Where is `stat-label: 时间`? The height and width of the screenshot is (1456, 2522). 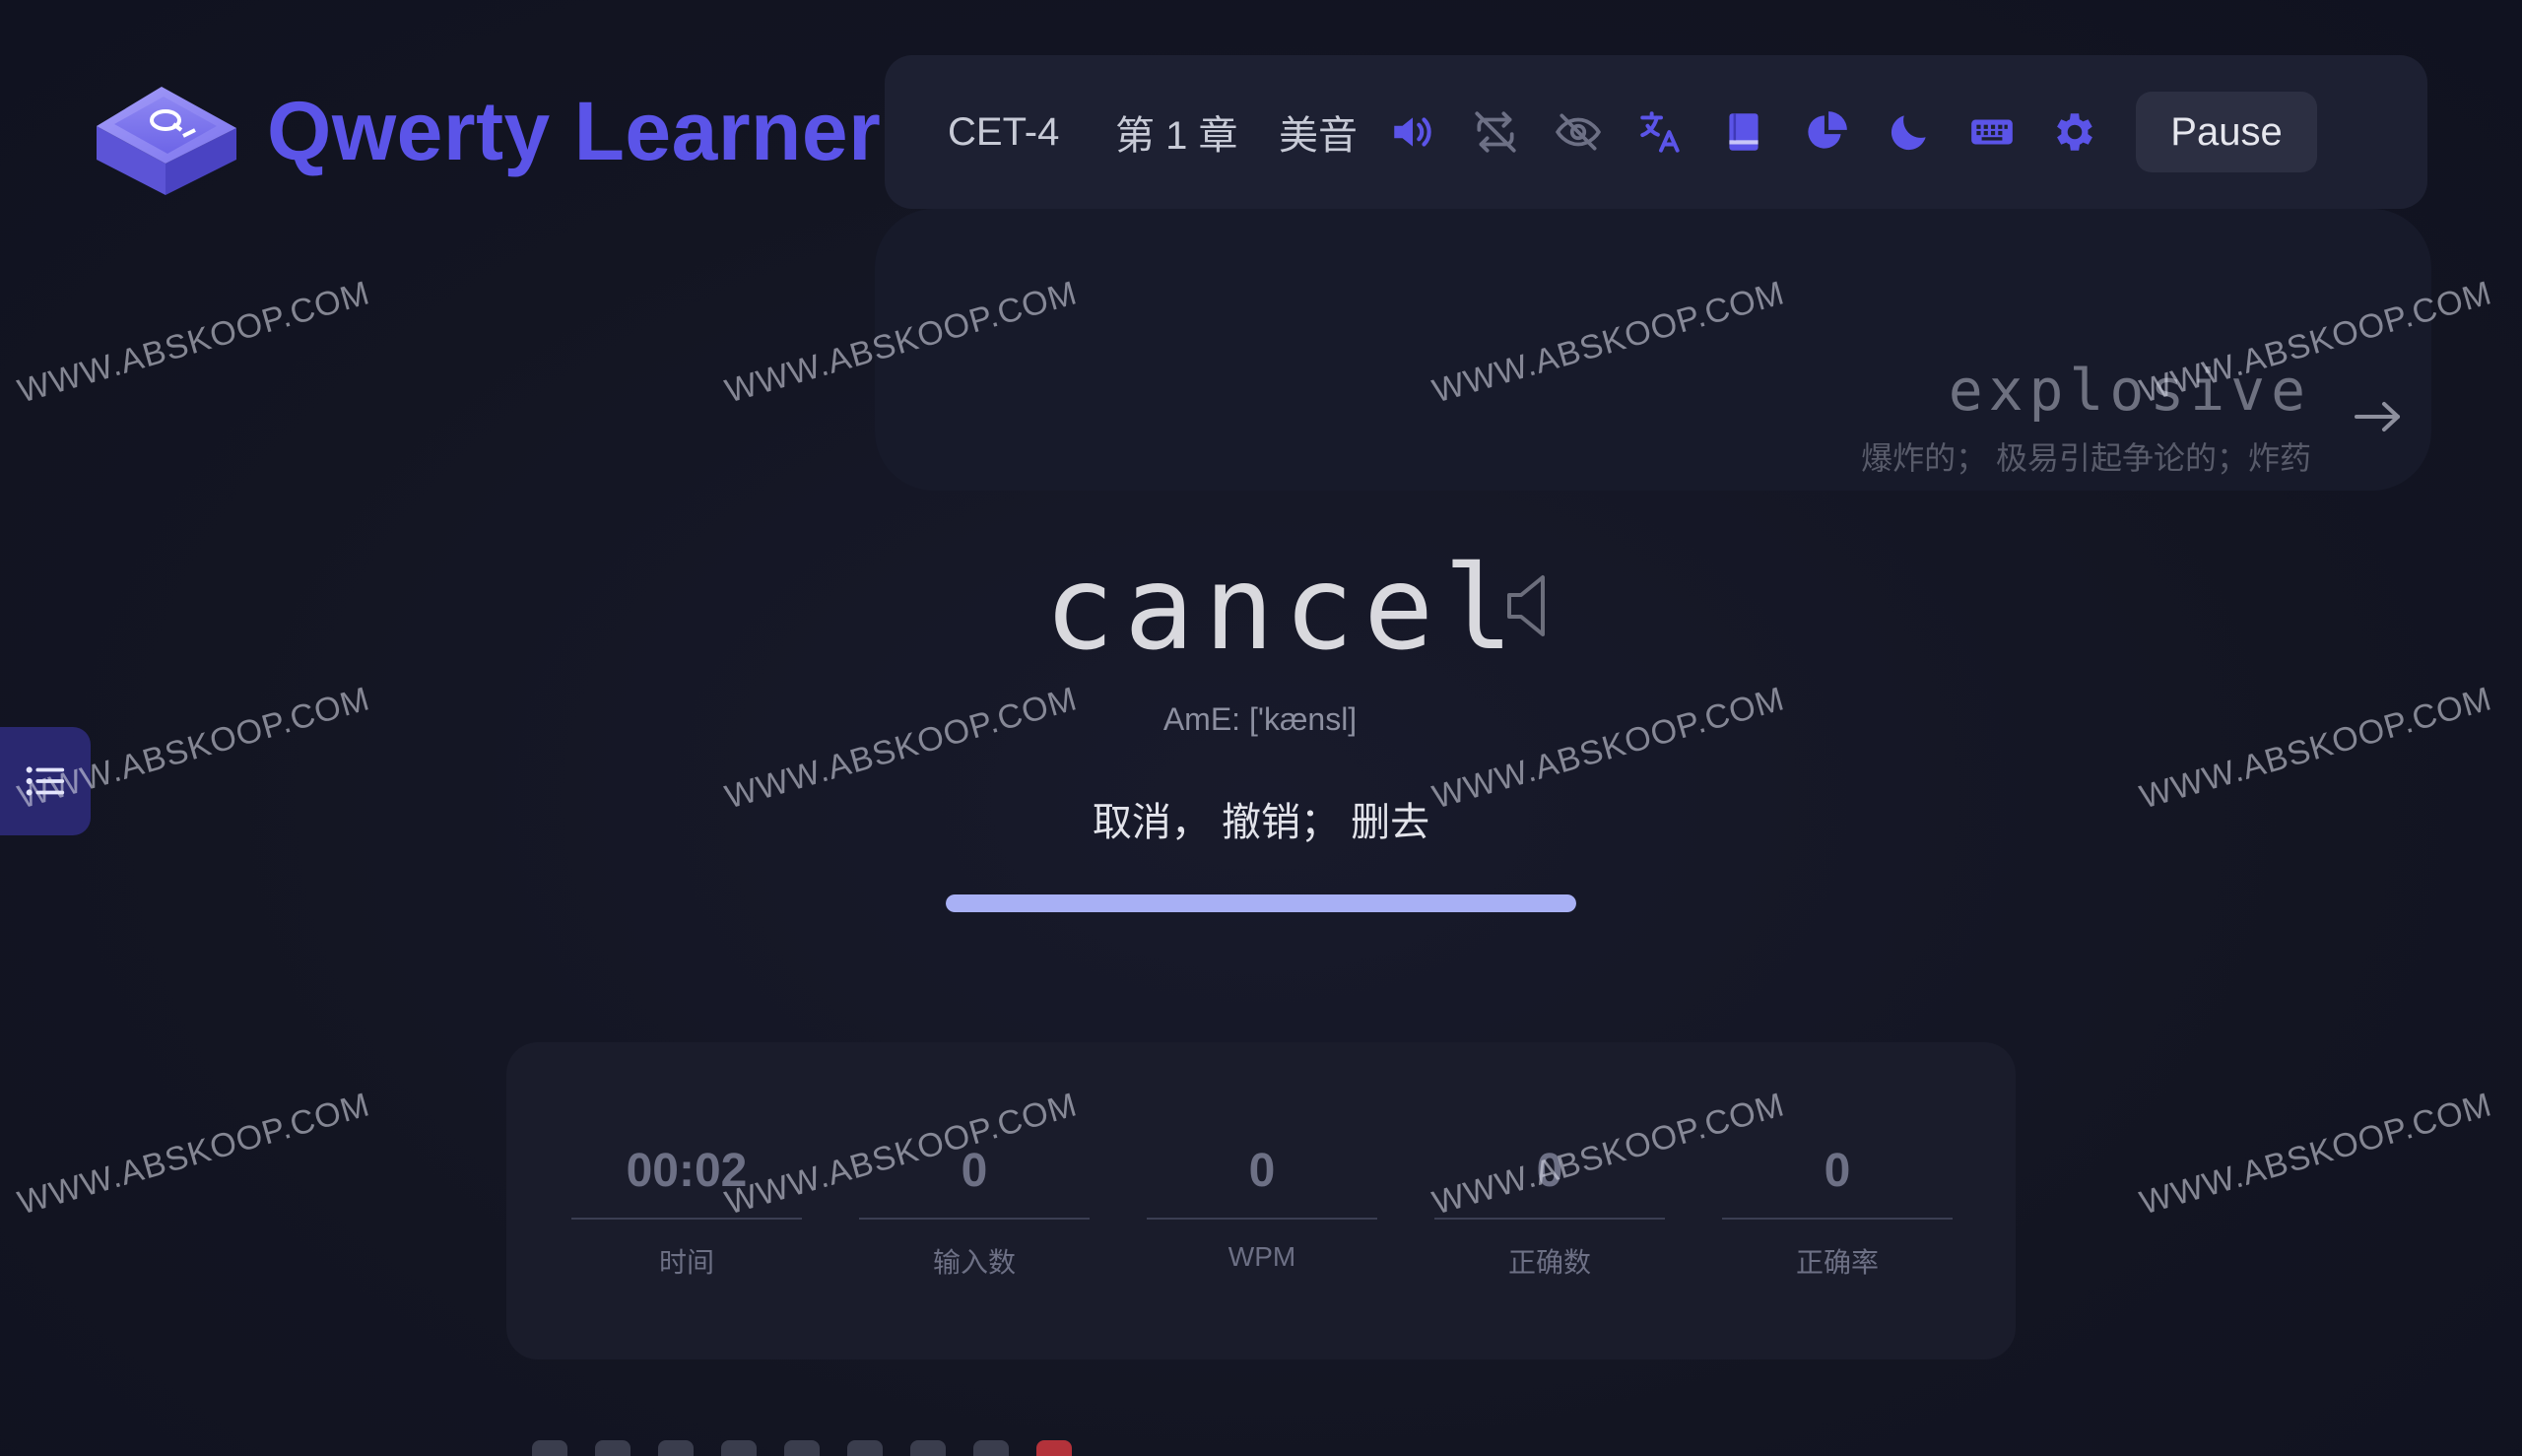
stat-label: 时间 is located at coordinates (686, 1262).